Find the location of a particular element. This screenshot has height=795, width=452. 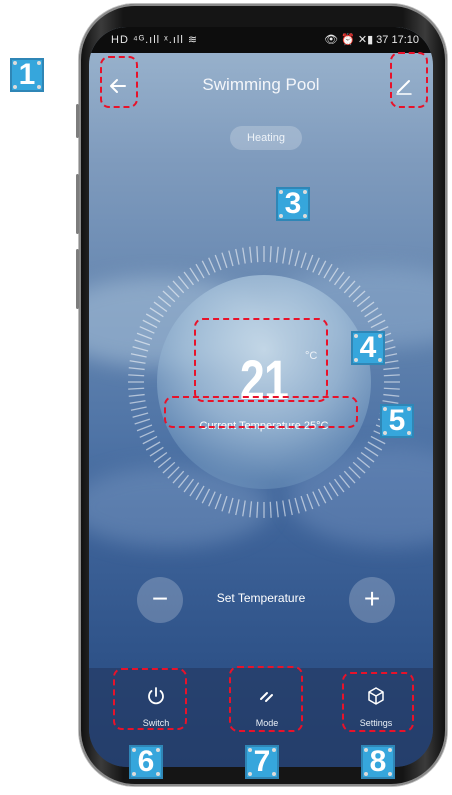

annotation-marker-8: 8 is located at coordinates (378, 762).